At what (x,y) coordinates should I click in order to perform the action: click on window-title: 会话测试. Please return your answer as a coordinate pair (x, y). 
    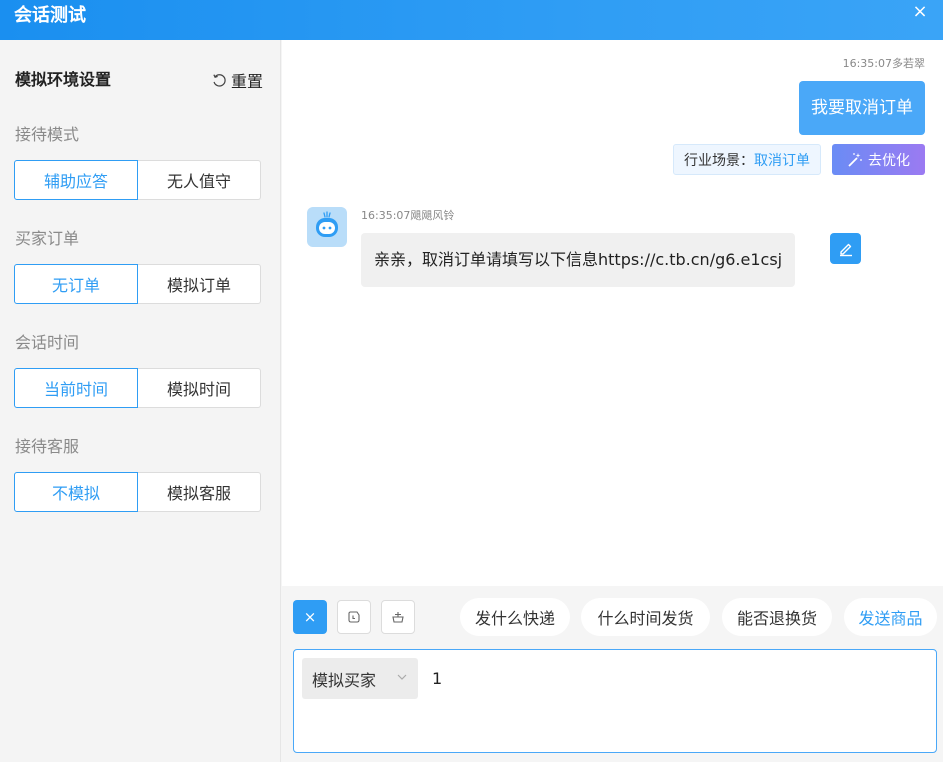
    Looking at the image, I should click on (50, 15).